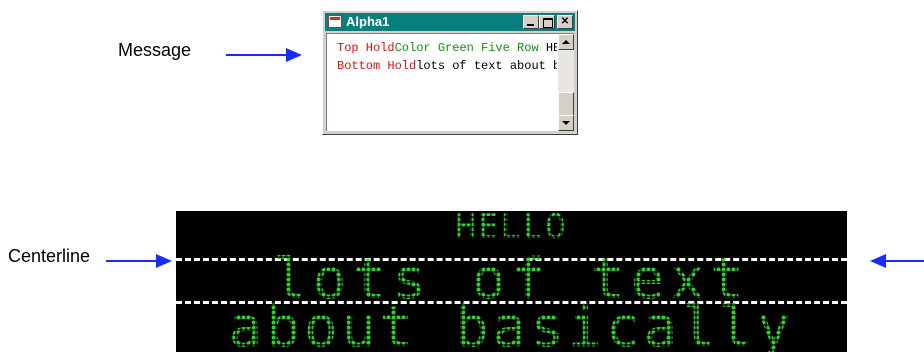 The image size is (924, 352). I want to click on maximize-button, so click(547, 22).